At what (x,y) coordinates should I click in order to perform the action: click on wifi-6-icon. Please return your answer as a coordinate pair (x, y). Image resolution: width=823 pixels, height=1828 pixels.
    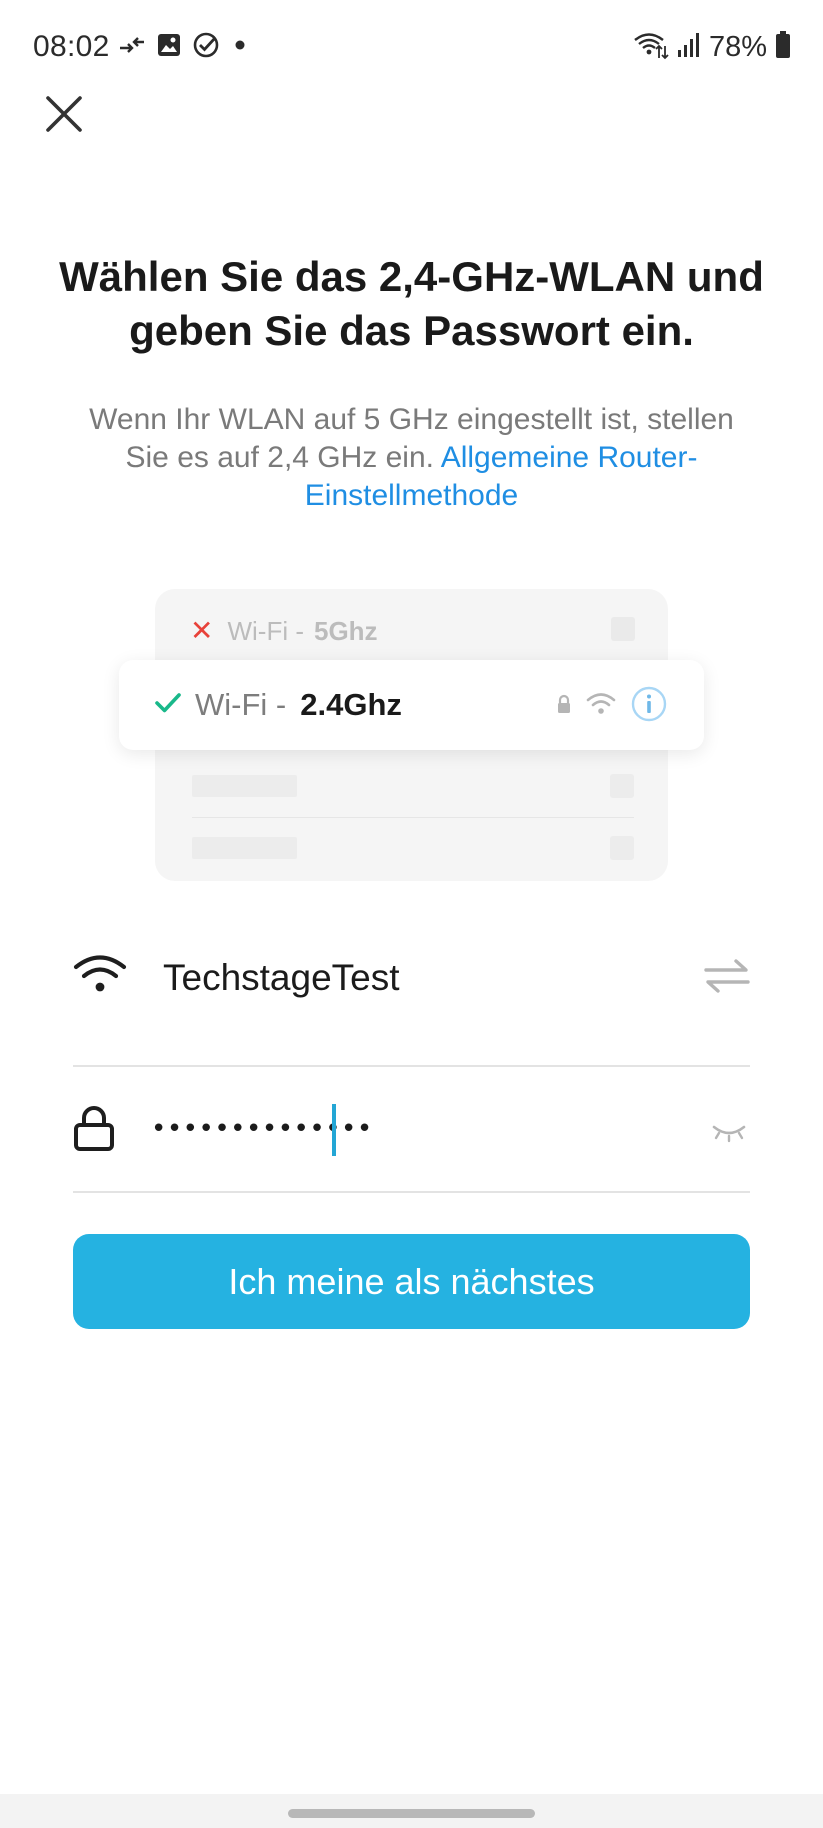
    Looking at the image, I should click on (651, 47).